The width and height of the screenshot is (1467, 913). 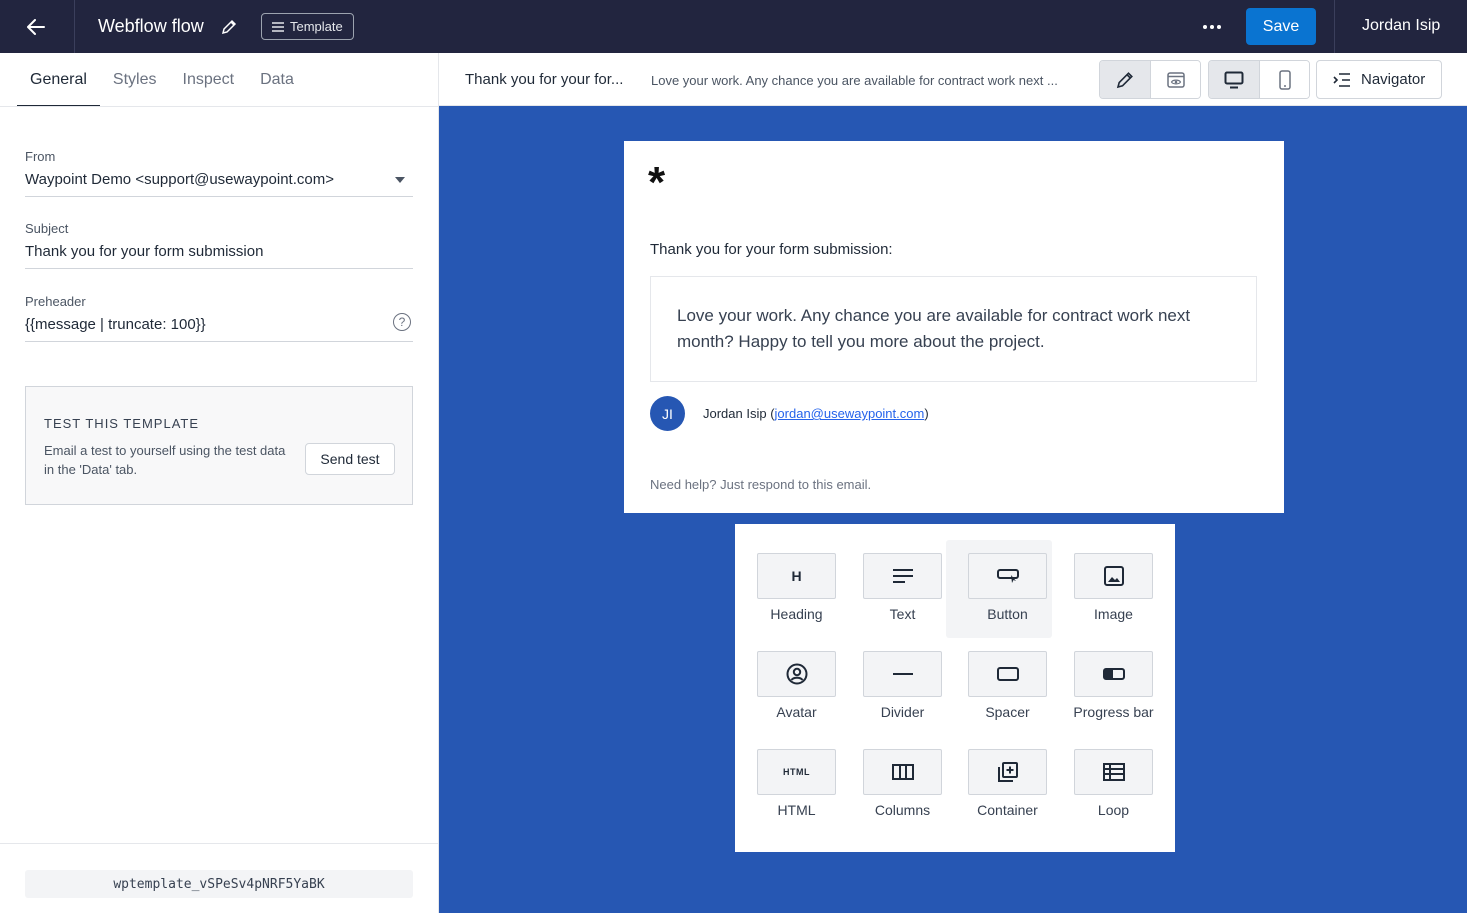 What do you see at coordinates (316, 26) in the screenshot?
I see `template-badge-label: Template` at bounding box center [316, 26].